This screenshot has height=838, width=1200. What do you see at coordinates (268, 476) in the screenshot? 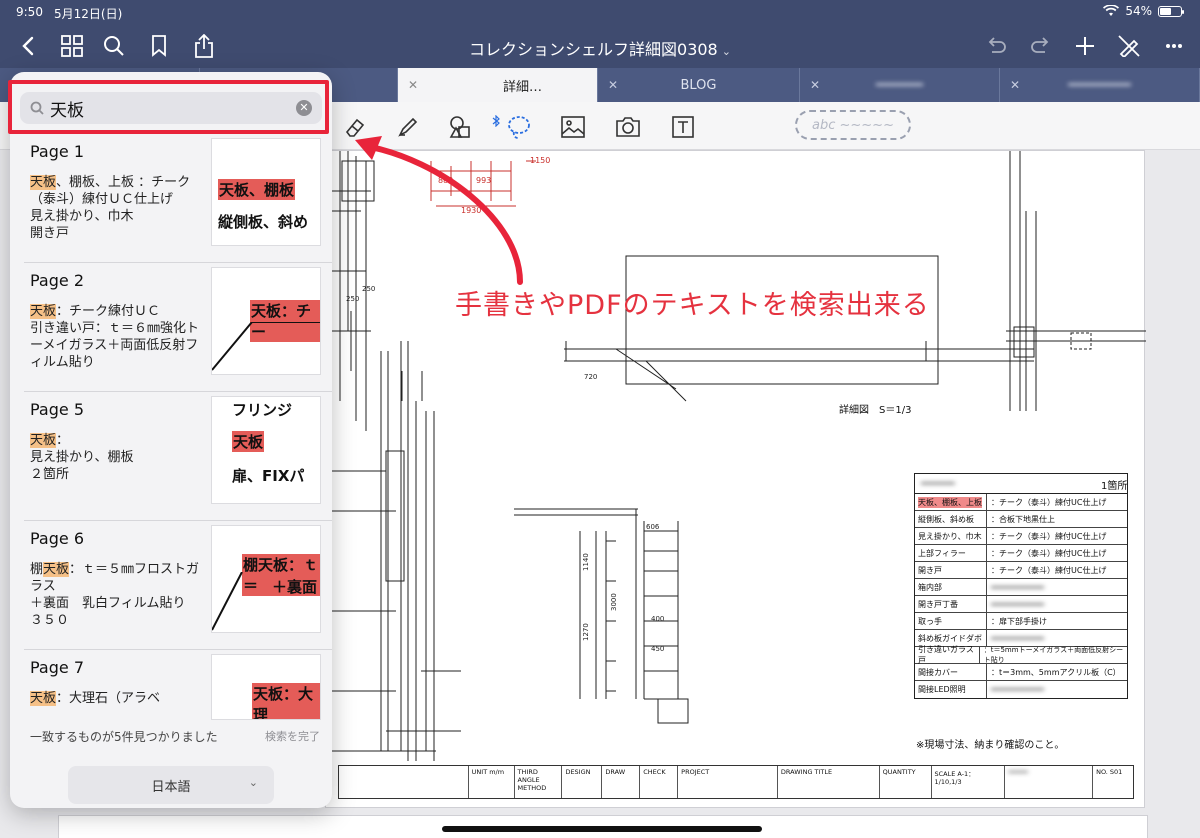
I see `thumb-text: 扉、FIXパ` at bounding box center [268, 476].